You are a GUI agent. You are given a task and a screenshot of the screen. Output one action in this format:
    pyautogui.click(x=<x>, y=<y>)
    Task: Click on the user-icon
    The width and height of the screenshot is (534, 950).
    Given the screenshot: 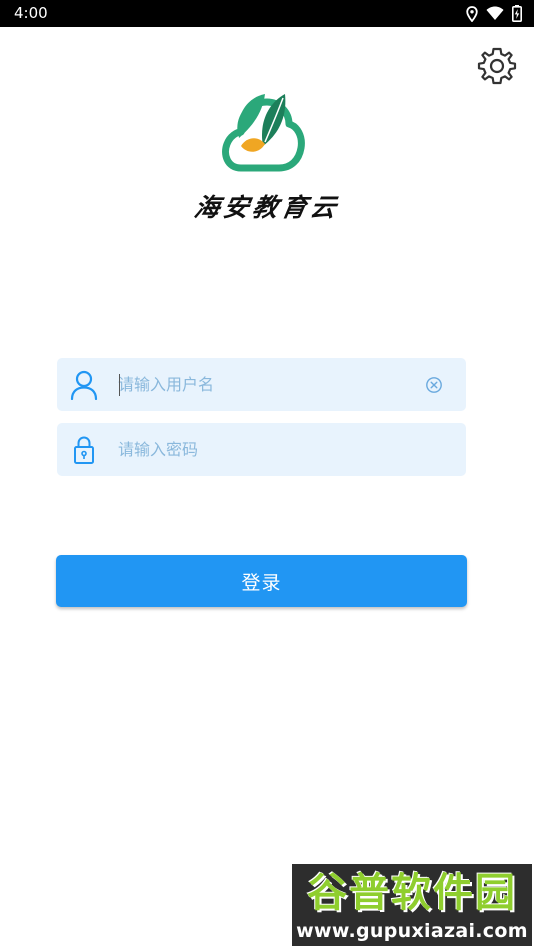 What is the action you would take?
    pyautogui.click(x=84, y=385)
    